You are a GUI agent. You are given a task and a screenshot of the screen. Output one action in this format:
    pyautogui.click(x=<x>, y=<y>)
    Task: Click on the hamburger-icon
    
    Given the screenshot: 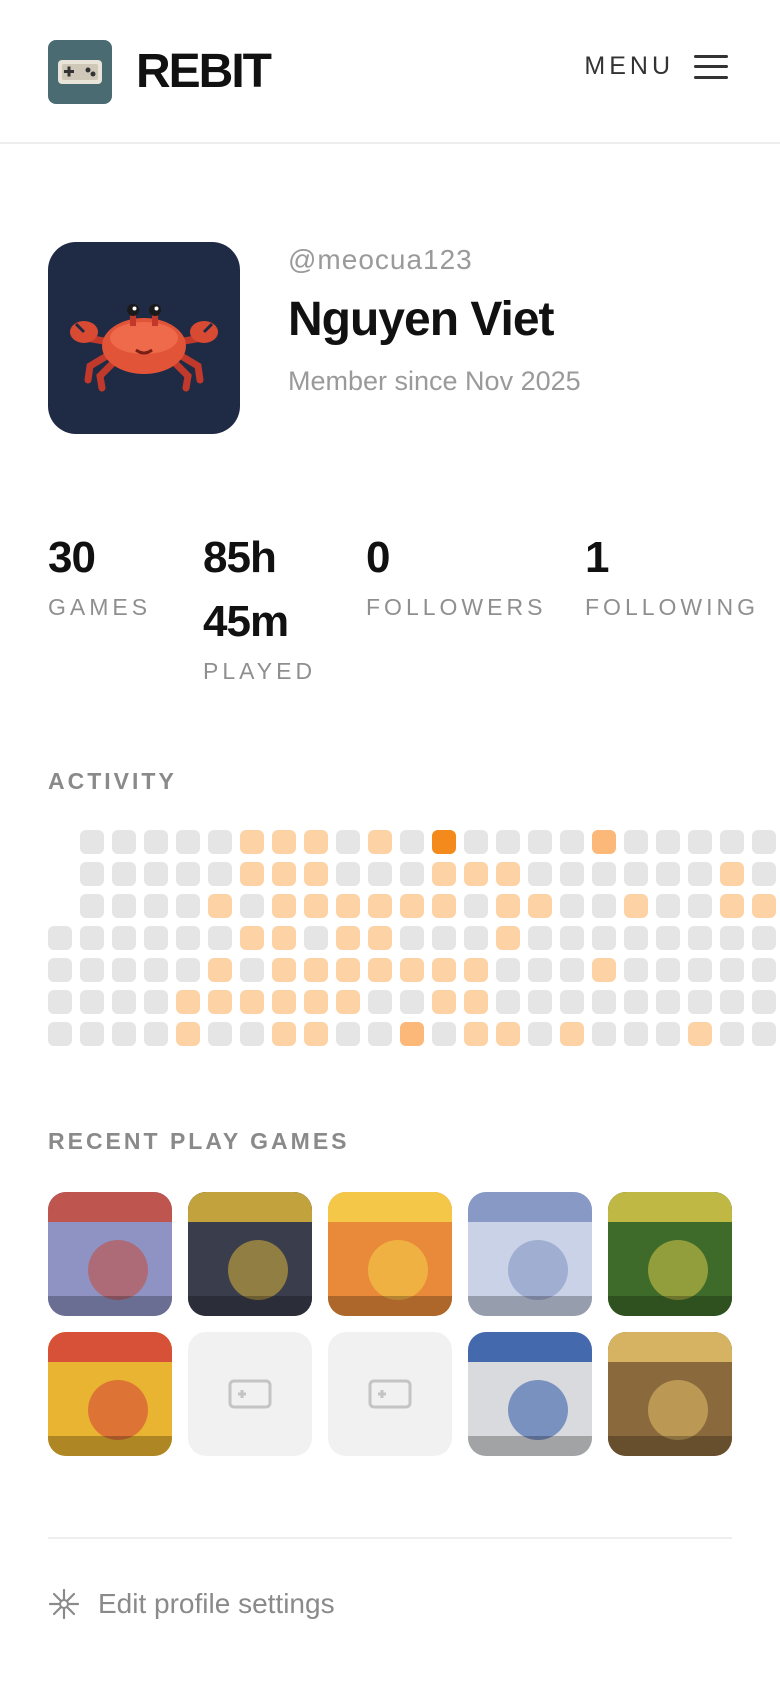 What is the action you would take?
    pyautogui.click(x=711, y=67)
    